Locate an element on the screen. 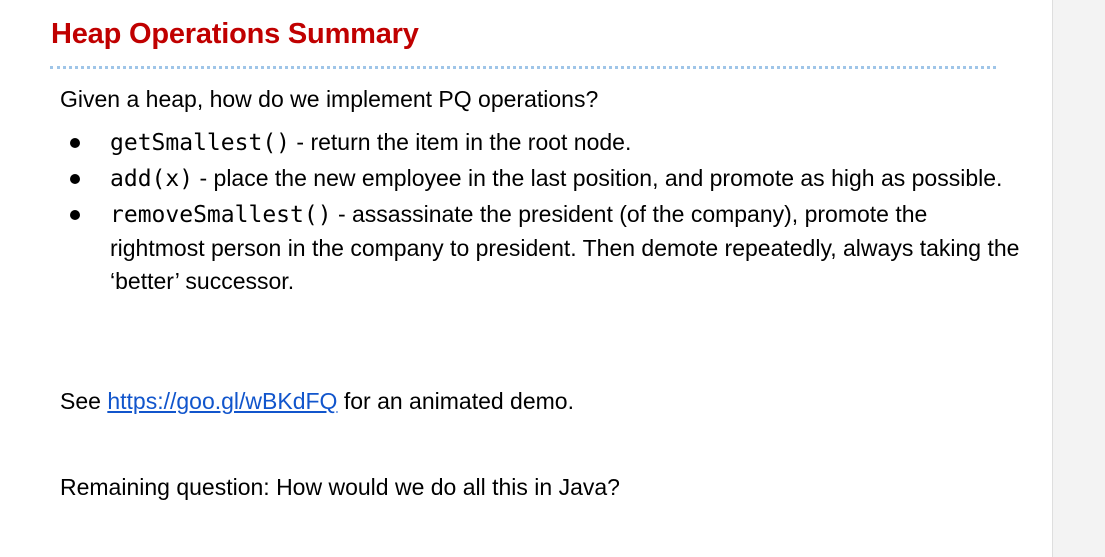 The width and height of the screenshot is (1105, 557). operation-code: getSmallest() is located at coordinates (200, 143).